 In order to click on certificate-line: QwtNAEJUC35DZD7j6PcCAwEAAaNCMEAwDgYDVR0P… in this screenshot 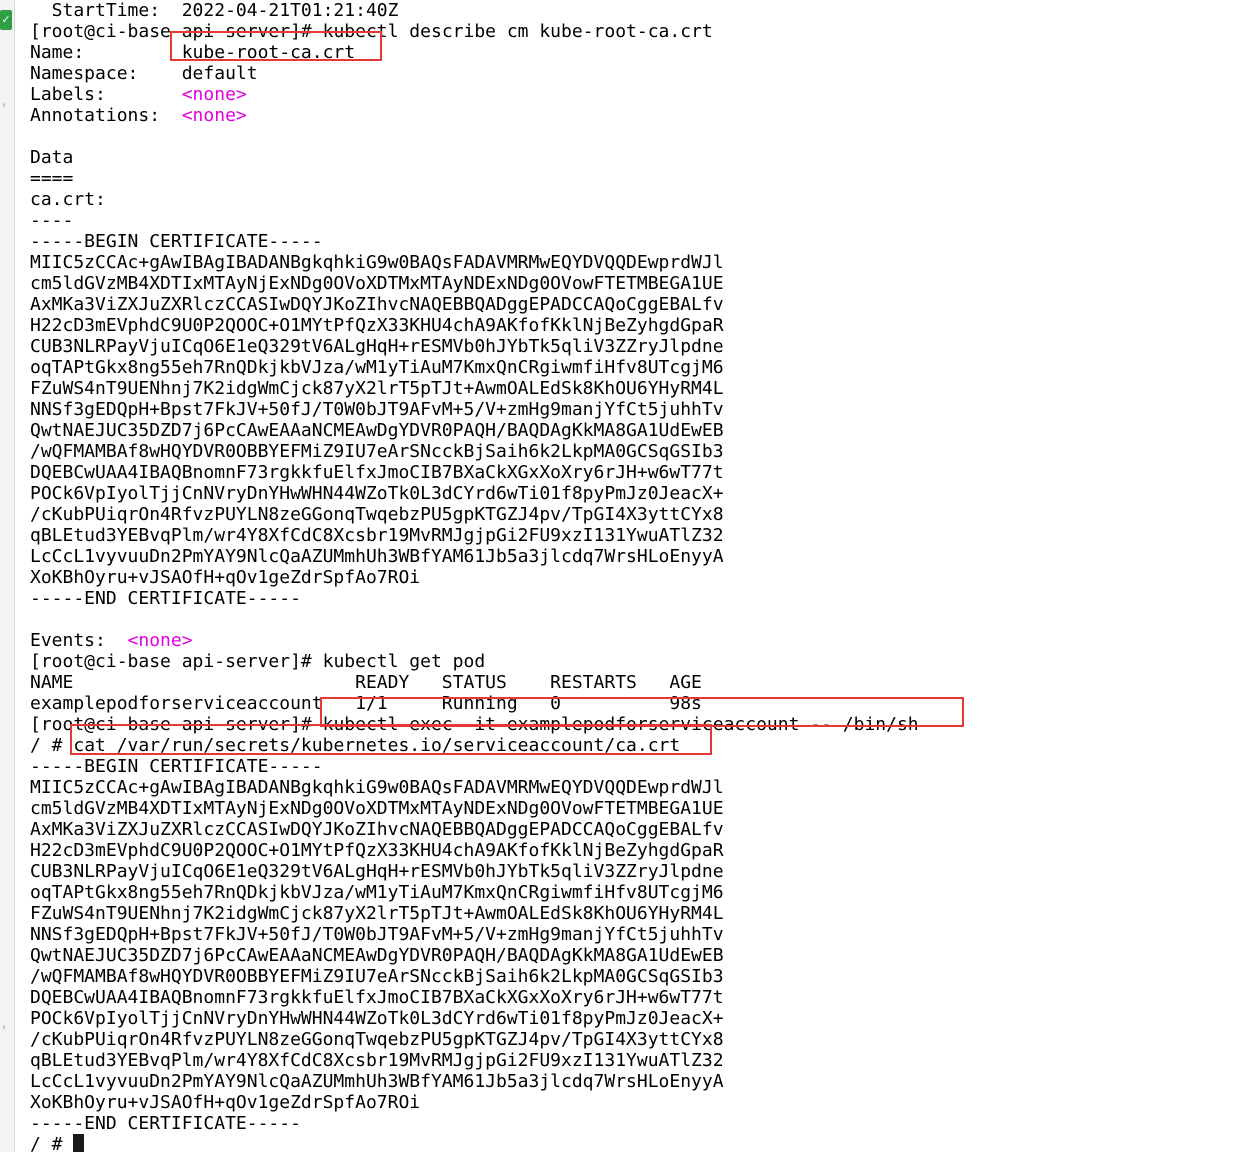, I will do `click(630, 430)`.